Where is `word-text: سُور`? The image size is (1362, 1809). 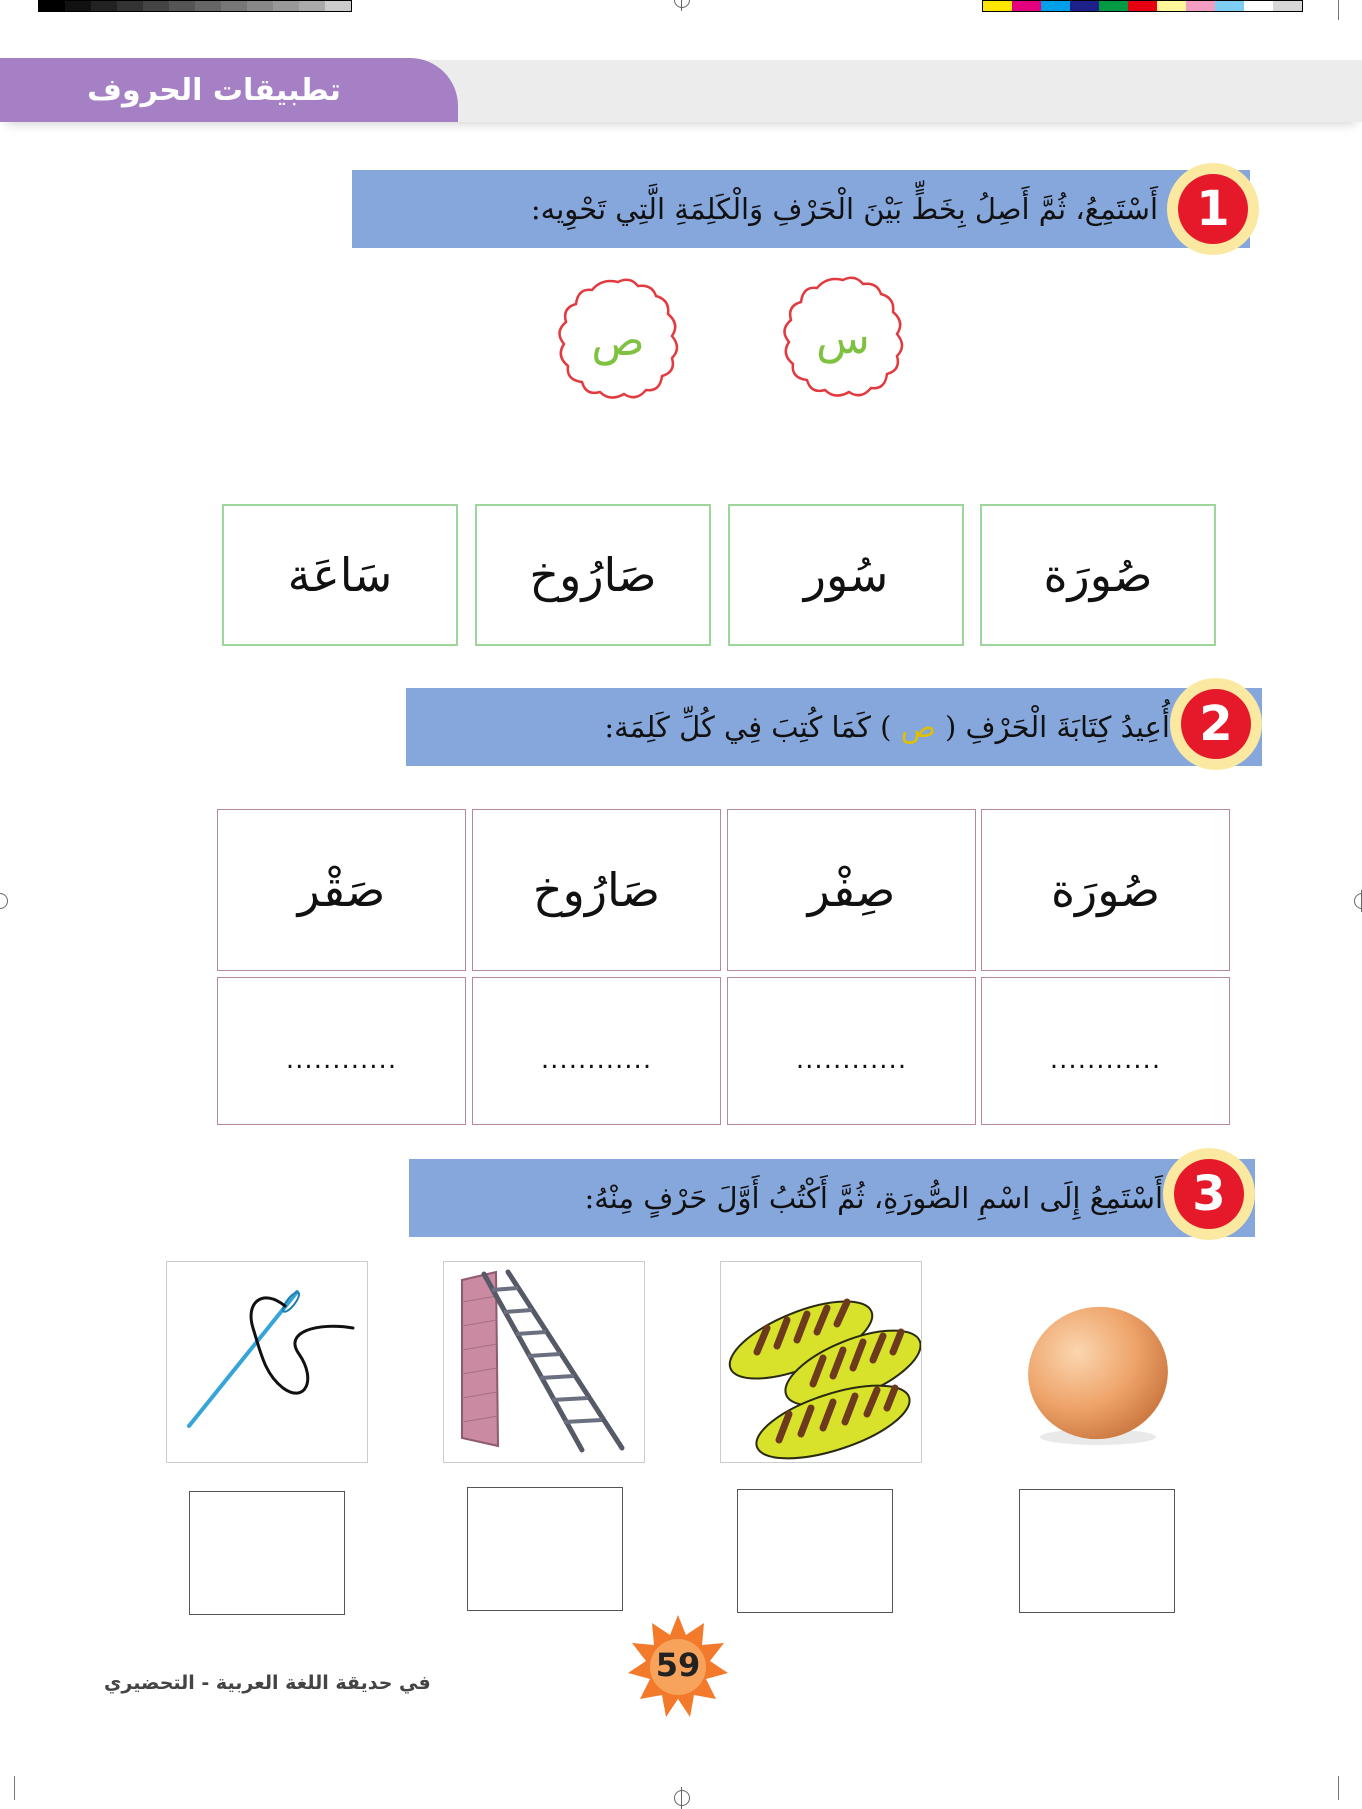
word-text: سُور is located at coordinates (846, 575).